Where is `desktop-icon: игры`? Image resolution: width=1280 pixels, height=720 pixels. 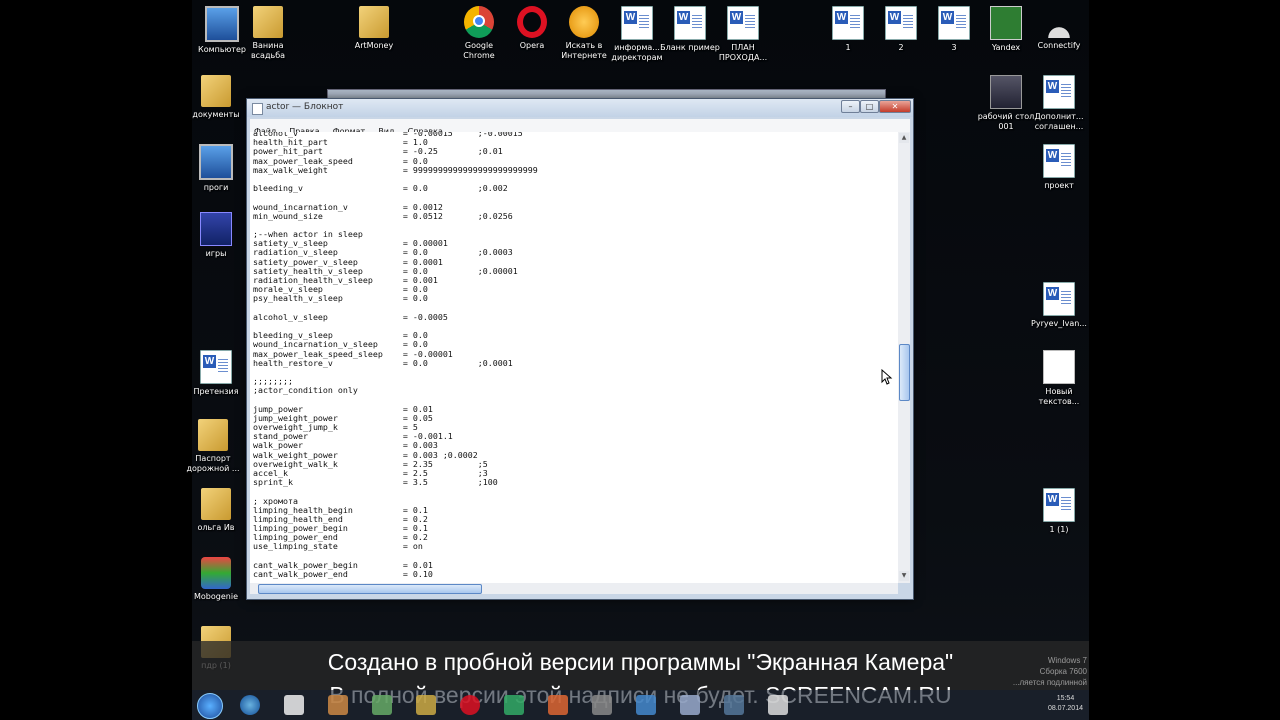 desktop-icon: игры is located at coordinates (216, 235).